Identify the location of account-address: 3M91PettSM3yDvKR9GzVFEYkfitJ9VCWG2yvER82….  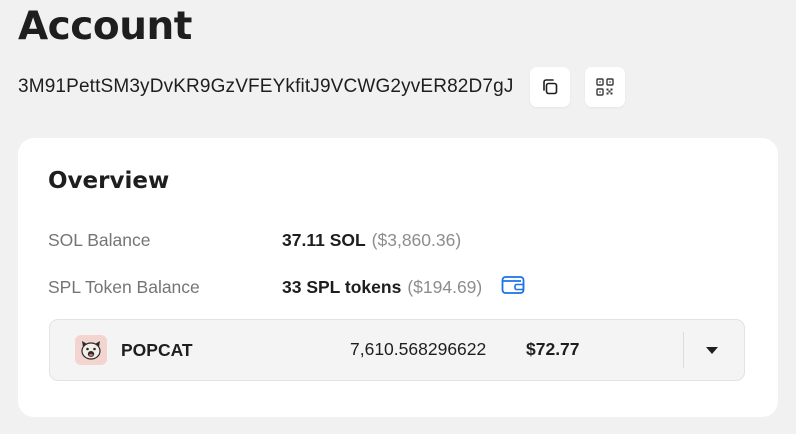
(265, 87).